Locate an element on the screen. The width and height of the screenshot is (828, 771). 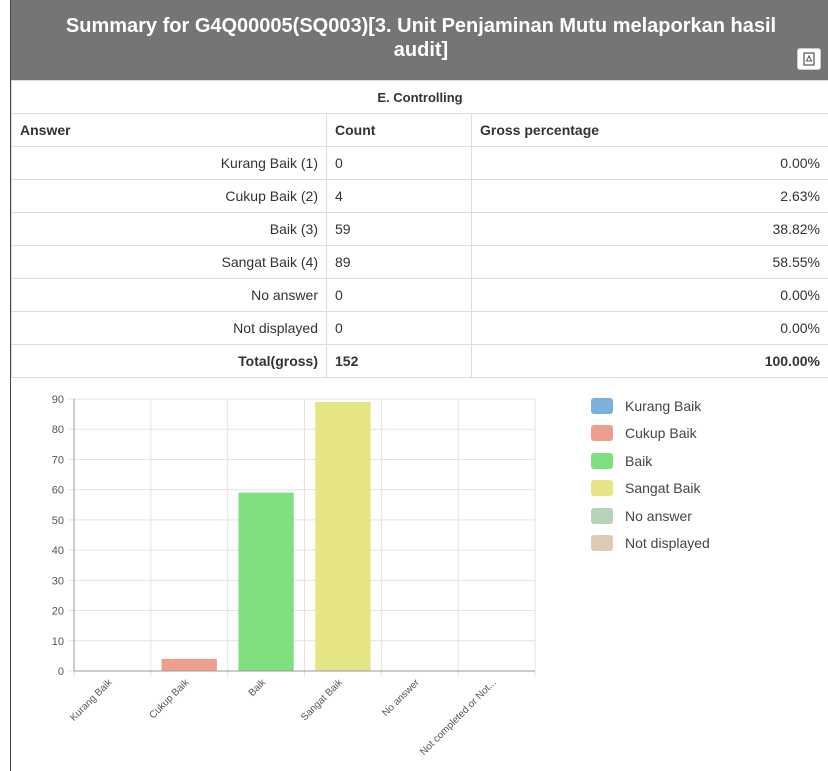
legend-item: Sangat Baik is located at coordinates (650, 489).